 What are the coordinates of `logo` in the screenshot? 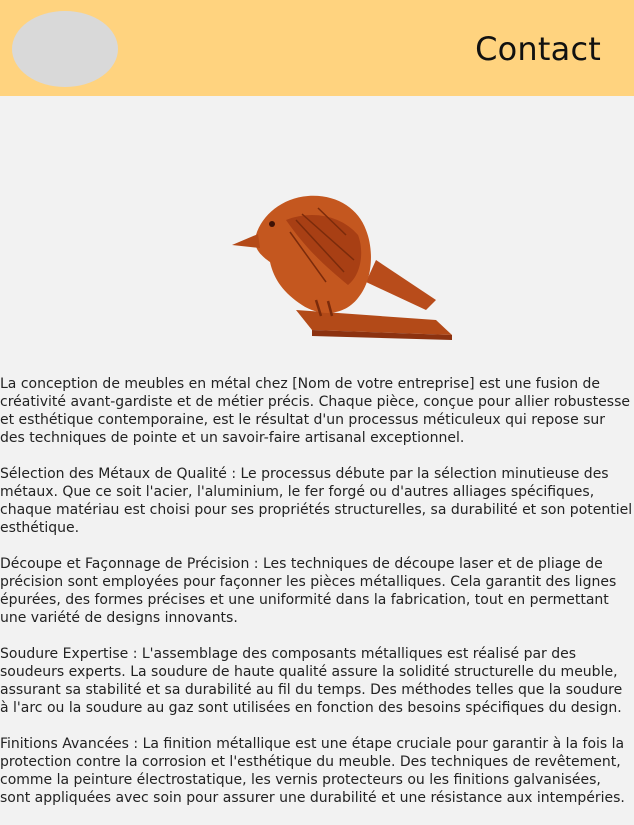 It's located at (65, 49).